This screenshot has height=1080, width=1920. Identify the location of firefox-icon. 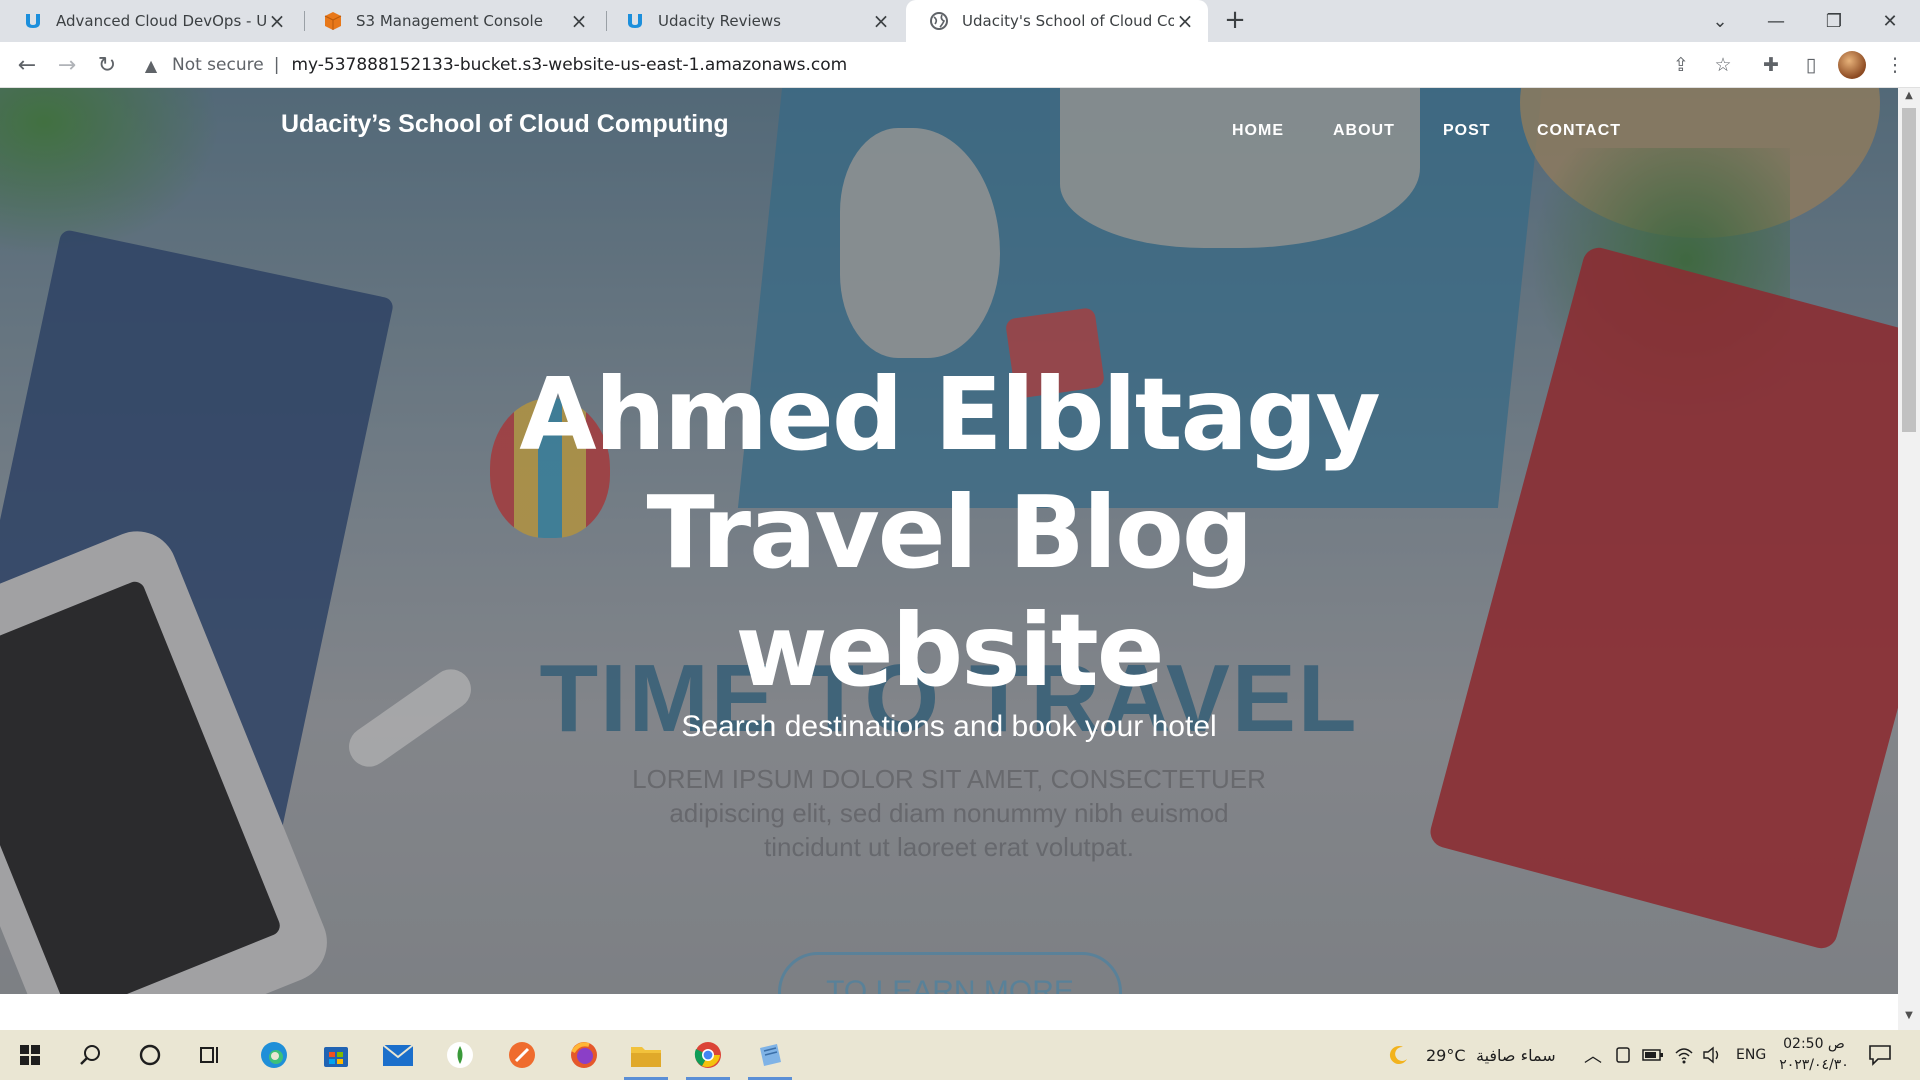
(584, 1055).